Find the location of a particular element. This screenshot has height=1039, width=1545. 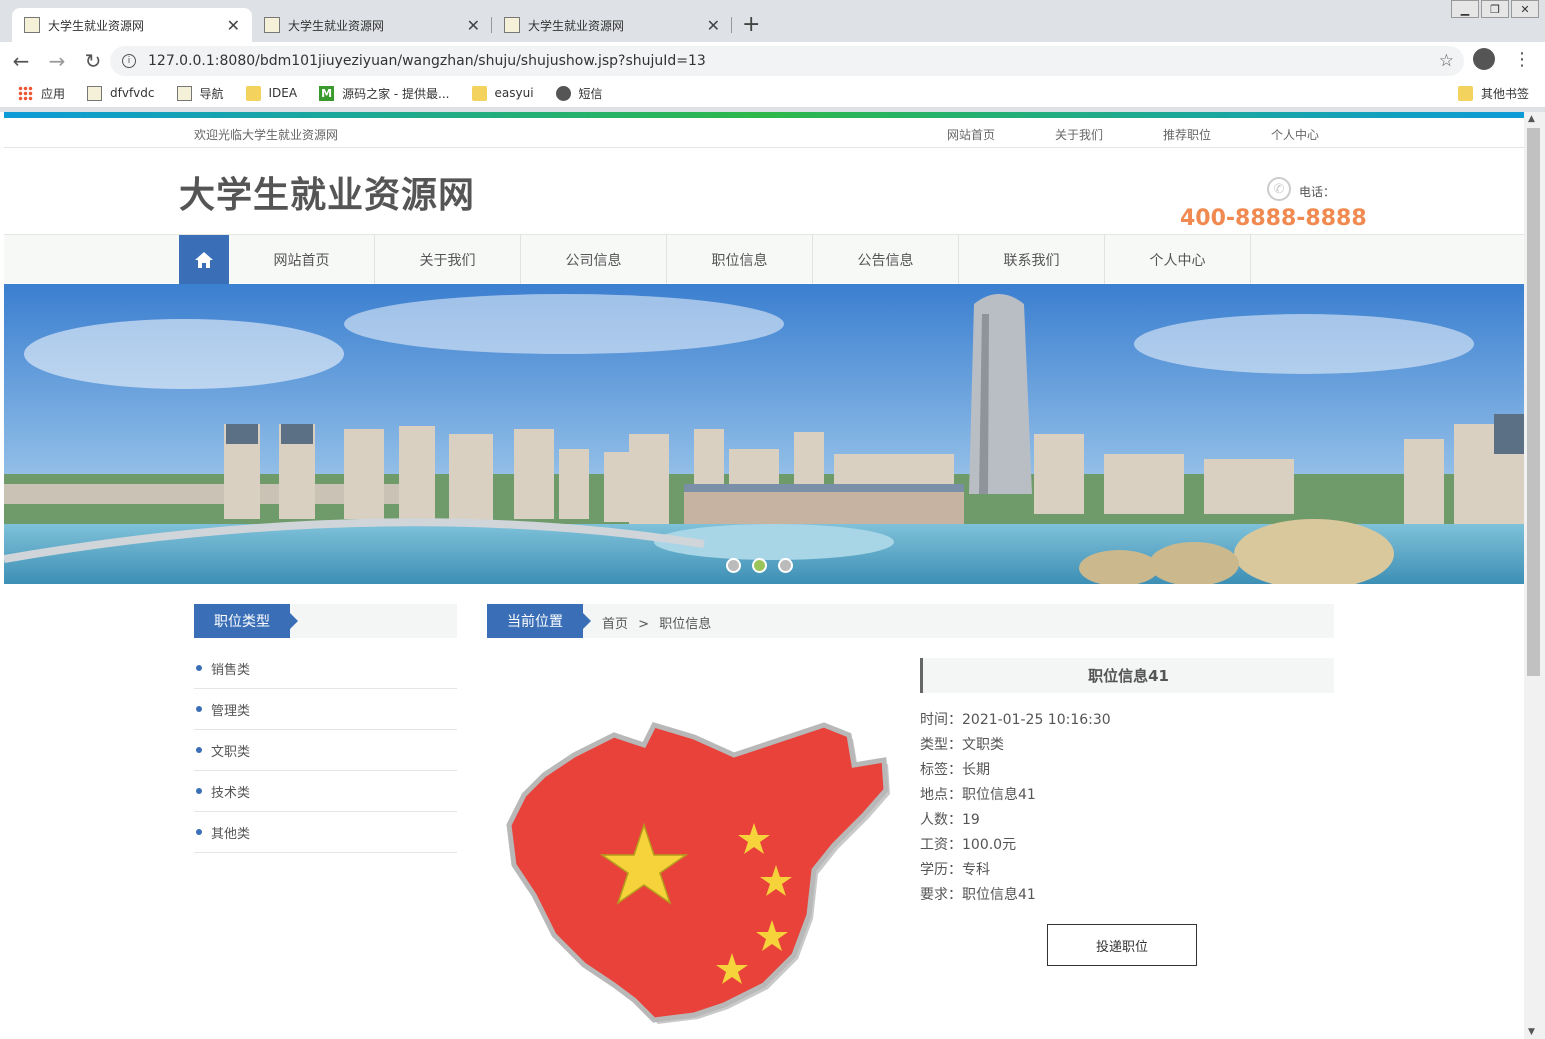

category-sales: 销售类 is located at coordinates (325, 668).